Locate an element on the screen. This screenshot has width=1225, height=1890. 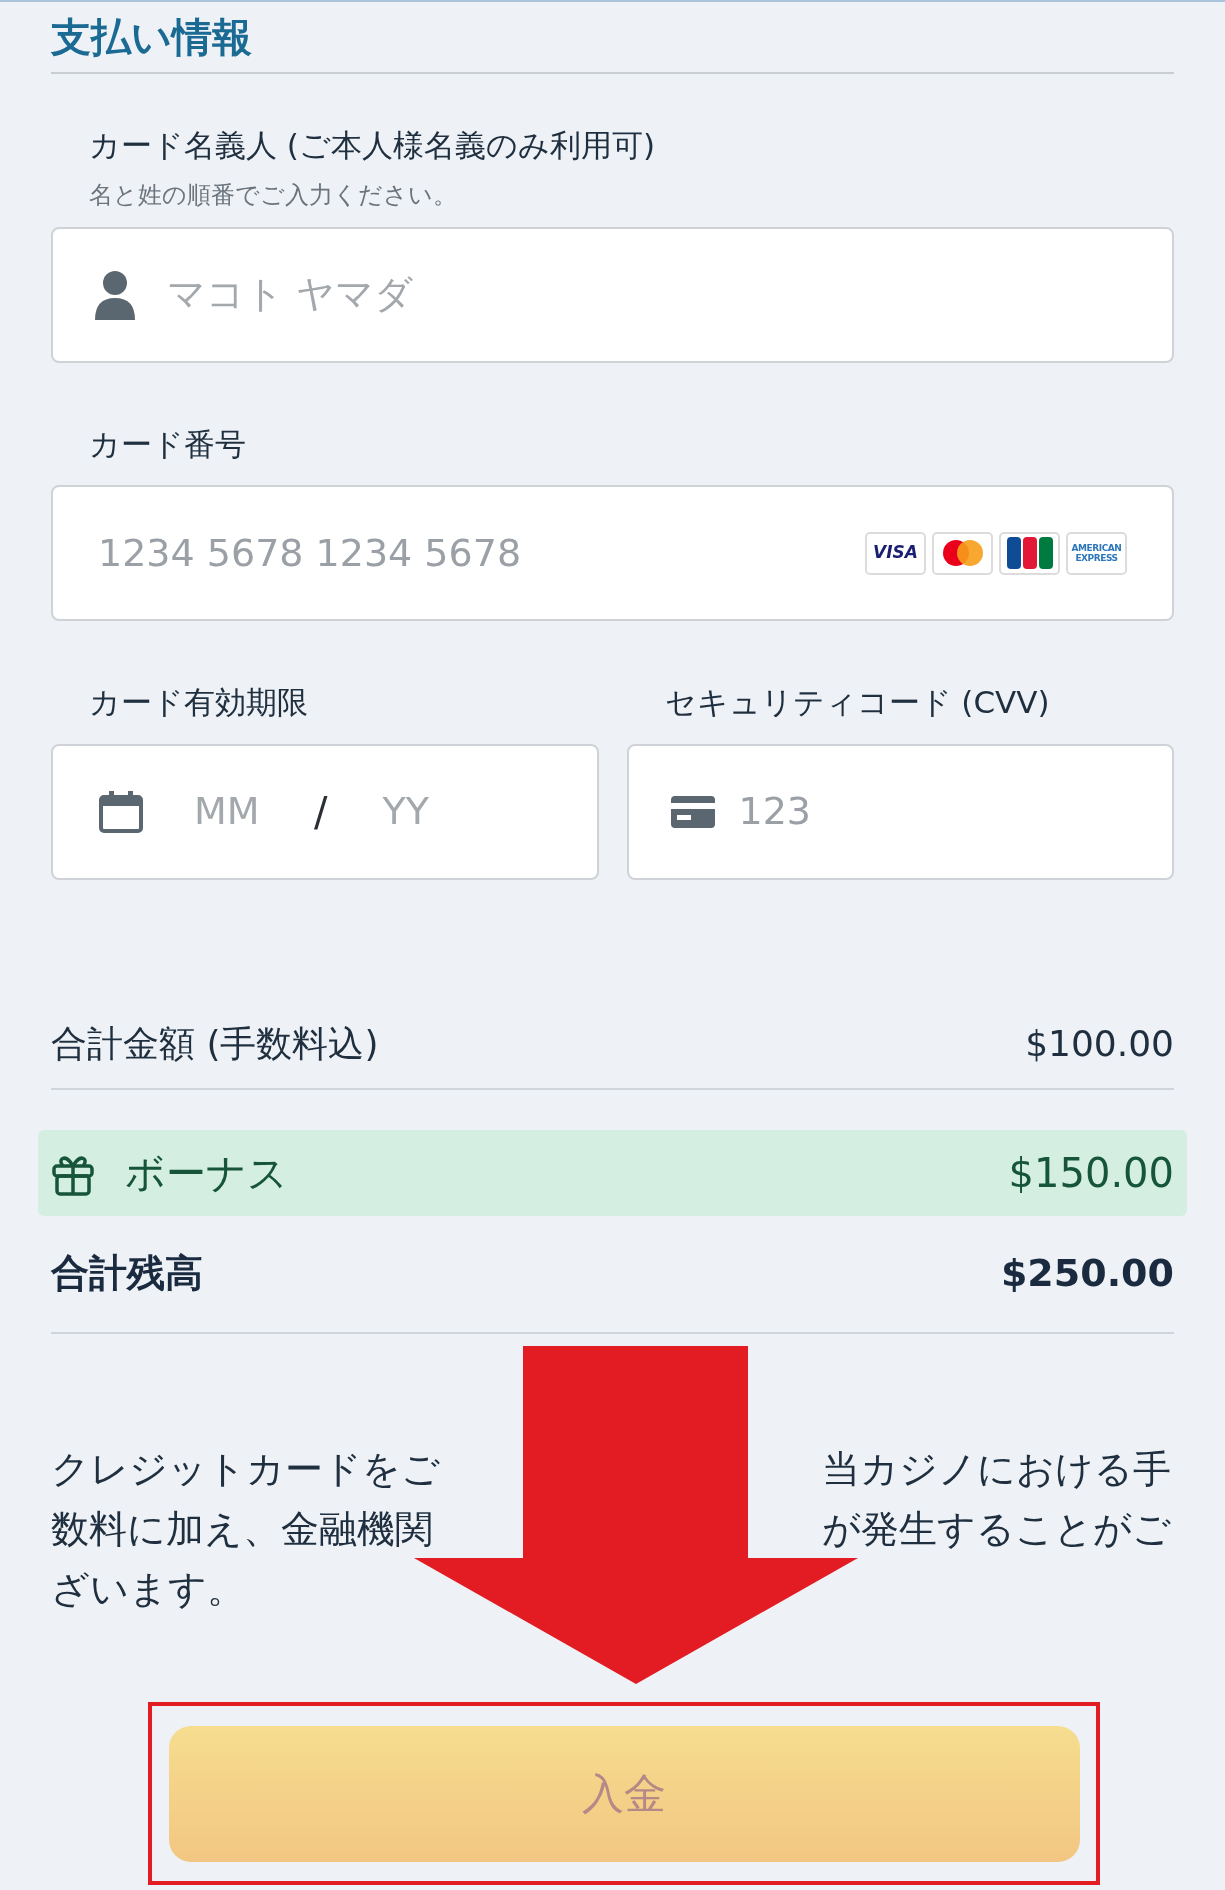
field-label: カード有効期限 is located at coordinates (198, 702).